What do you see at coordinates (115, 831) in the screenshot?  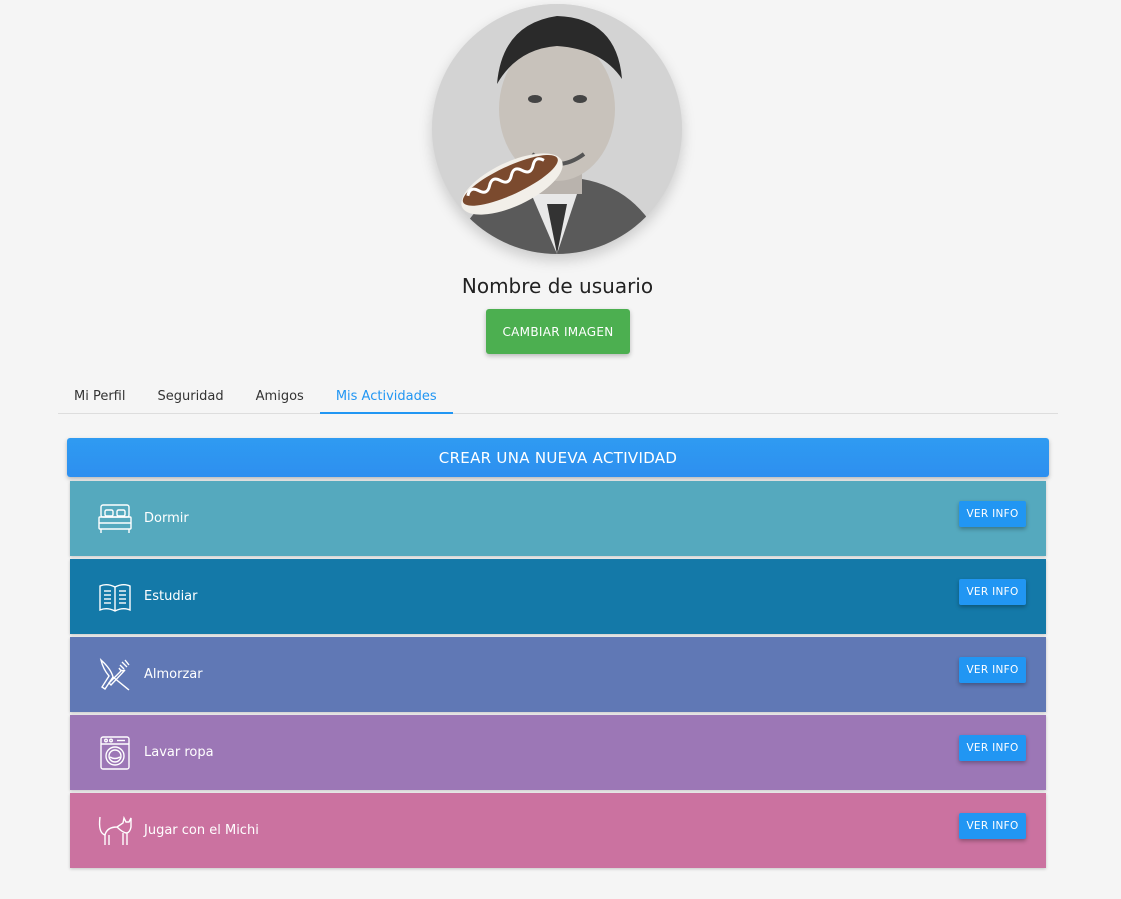 I see `cat-icon` at bounding box center [115, 831].